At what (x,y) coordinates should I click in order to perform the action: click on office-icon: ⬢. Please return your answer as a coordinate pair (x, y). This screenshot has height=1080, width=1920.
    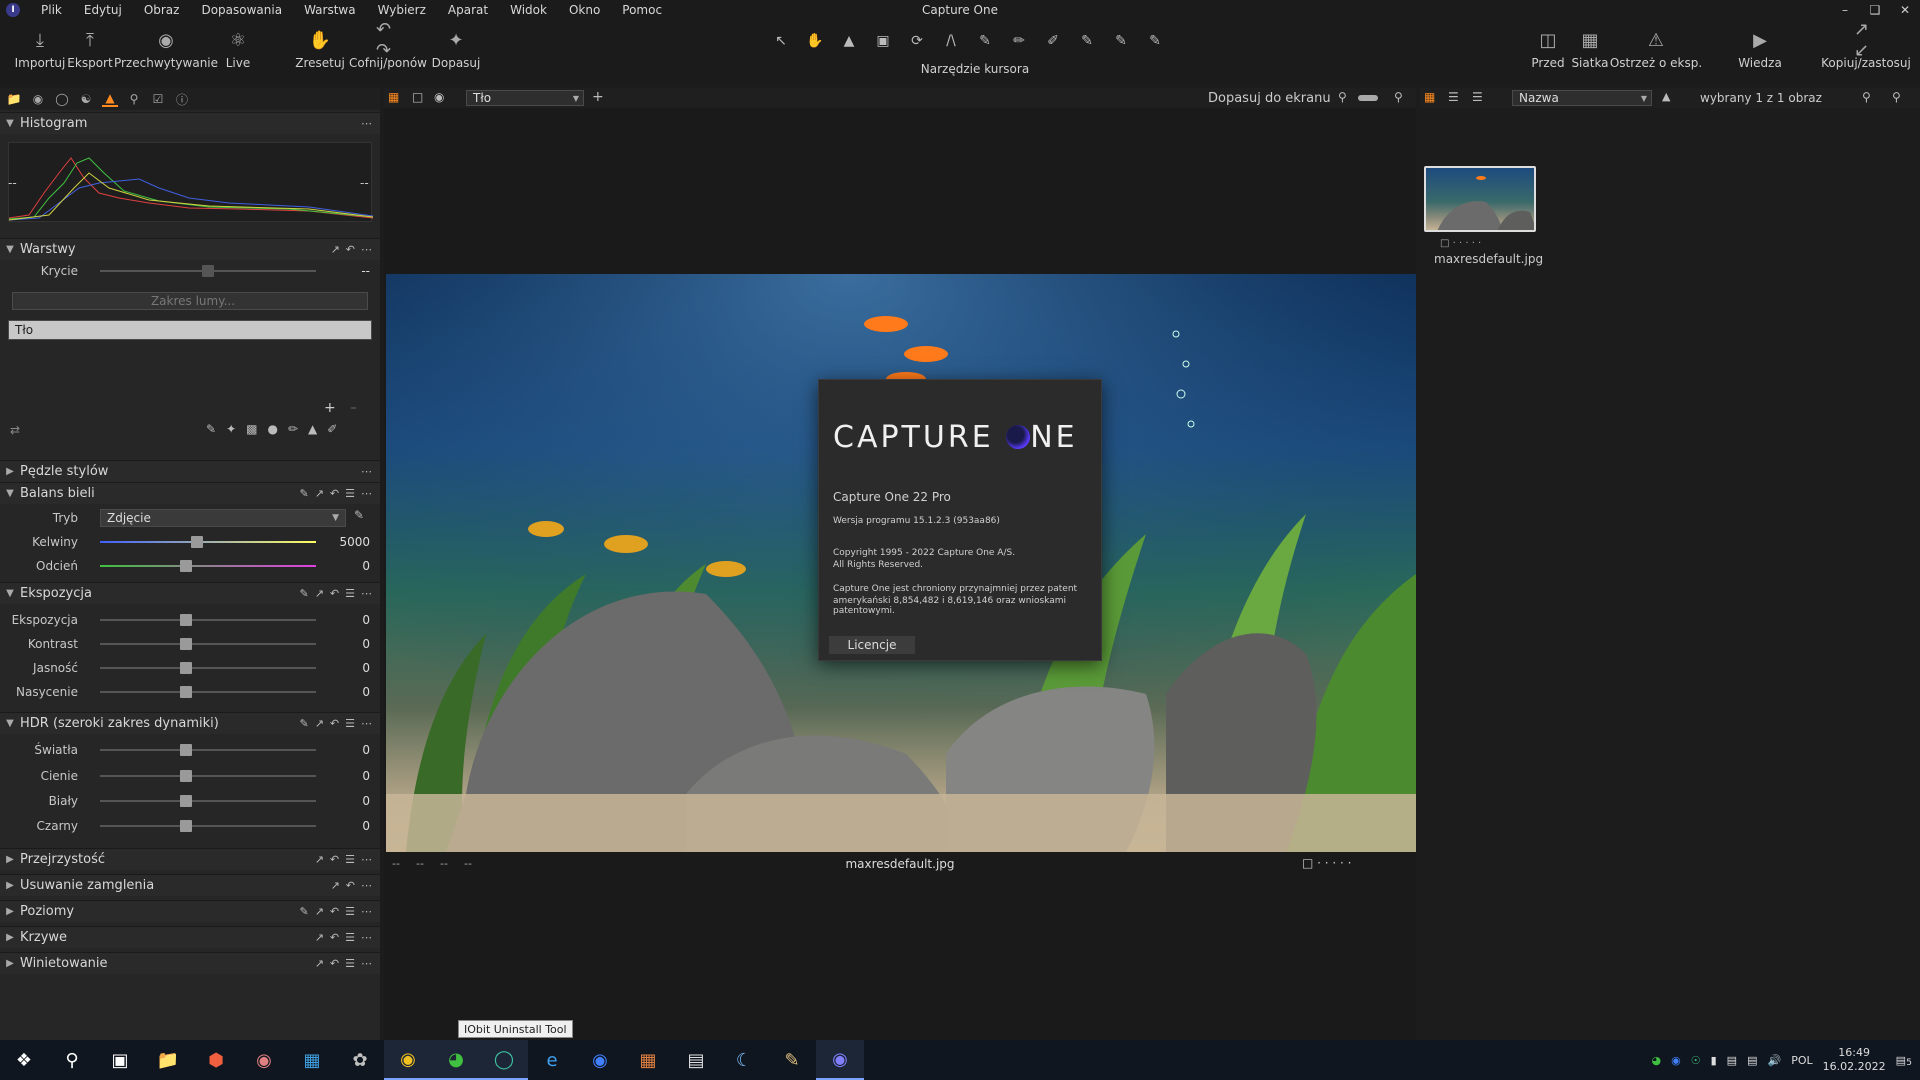
    Looking at the image, I should click on (216, 1060).